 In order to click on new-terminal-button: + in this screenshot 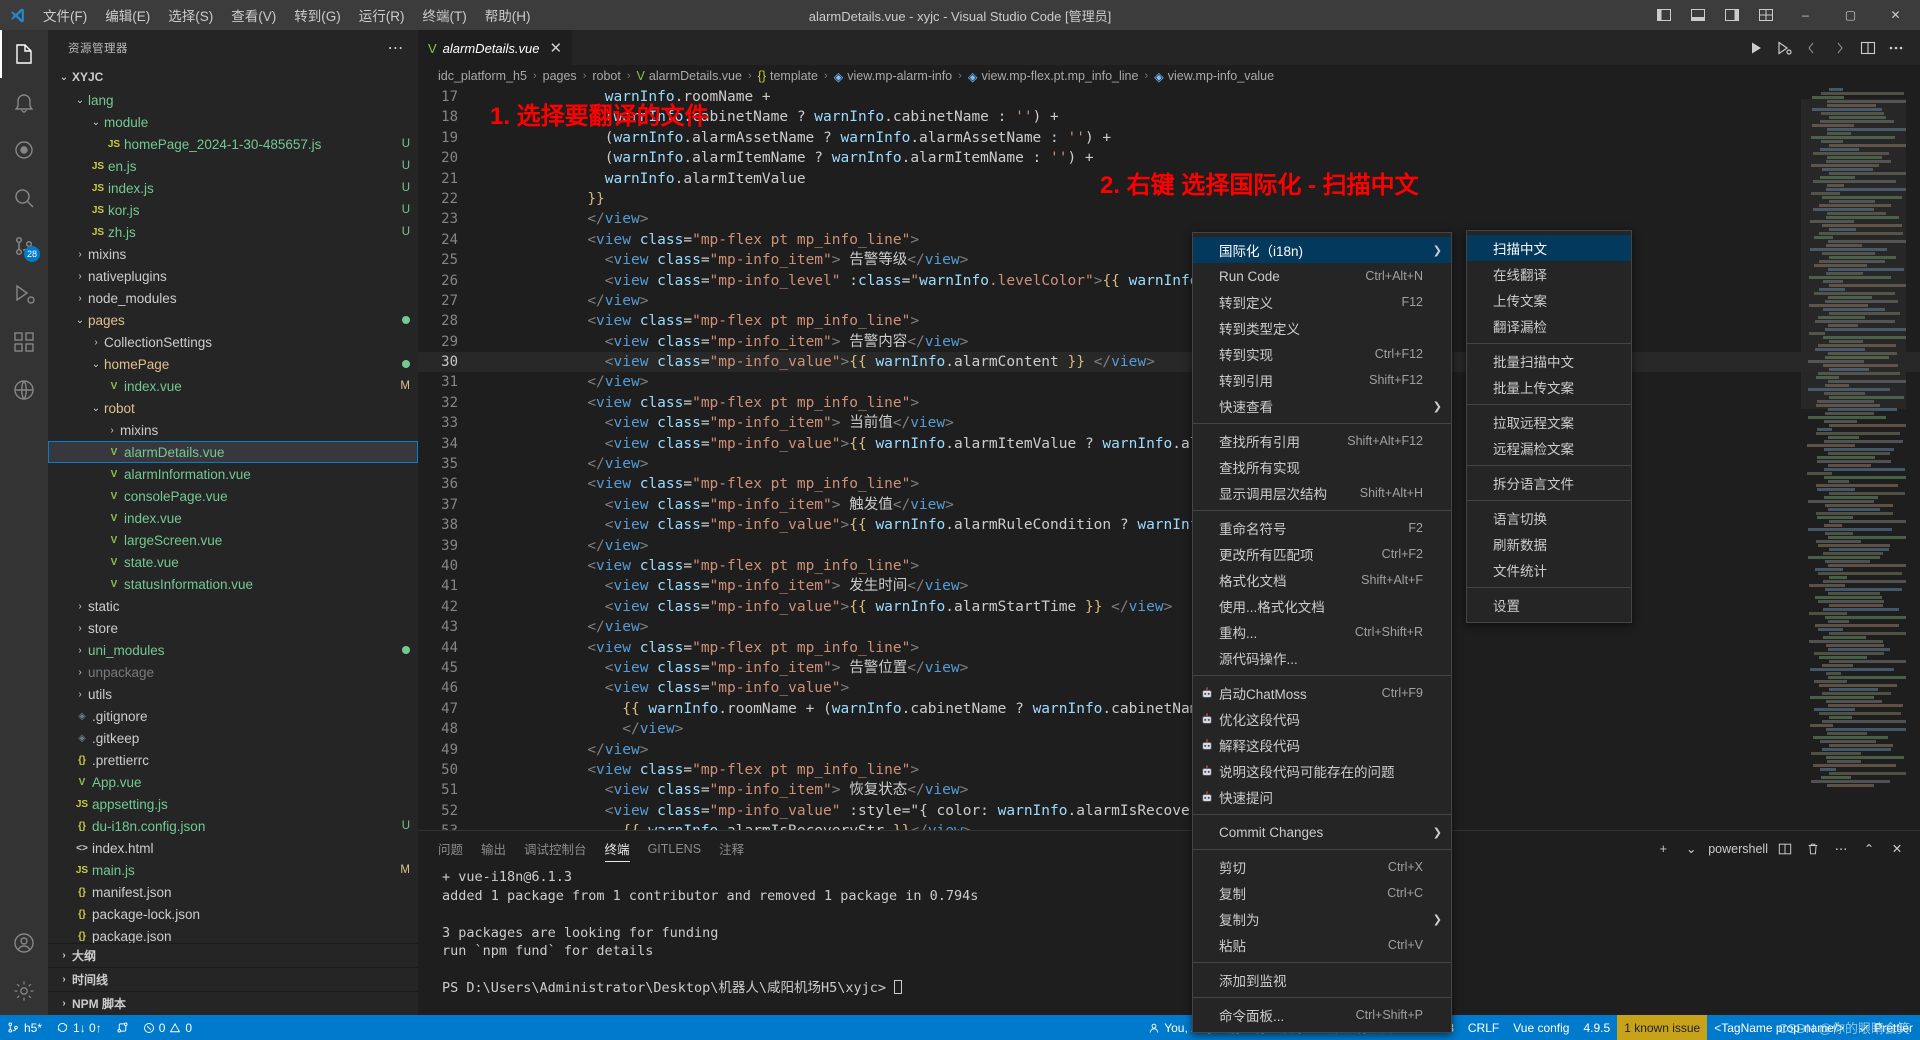, I will do `click(1663, 849)`.